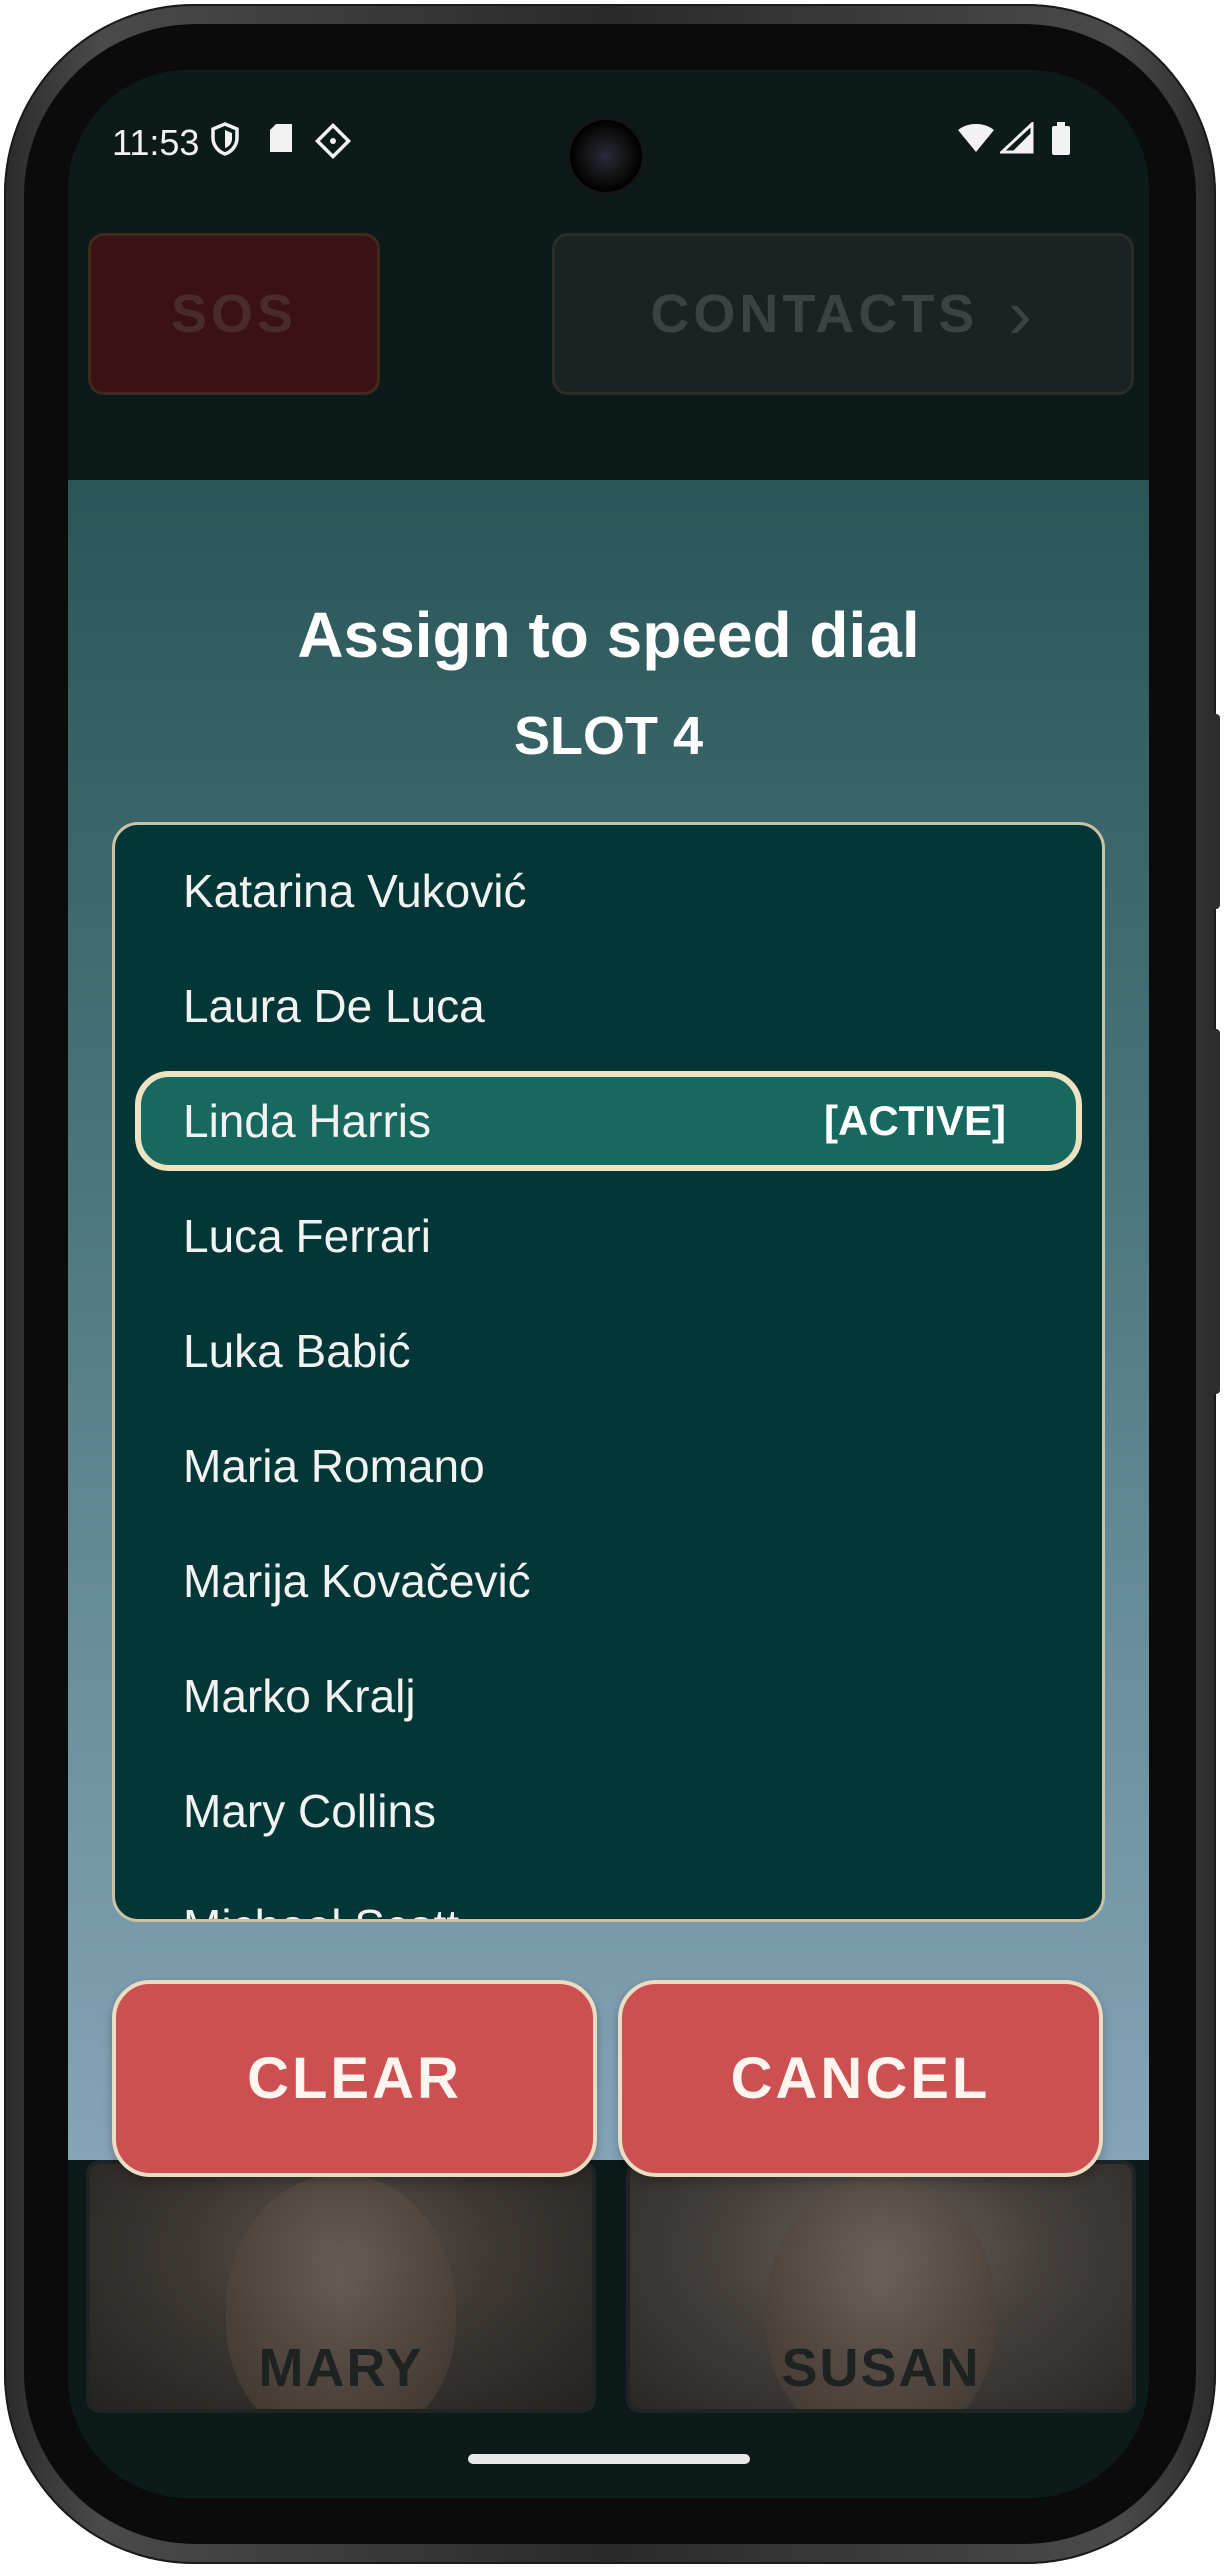 The width and height of the screenshot is (1224, 2570). I want to click on contact-name: Luka Babić, so click(297, 1351).